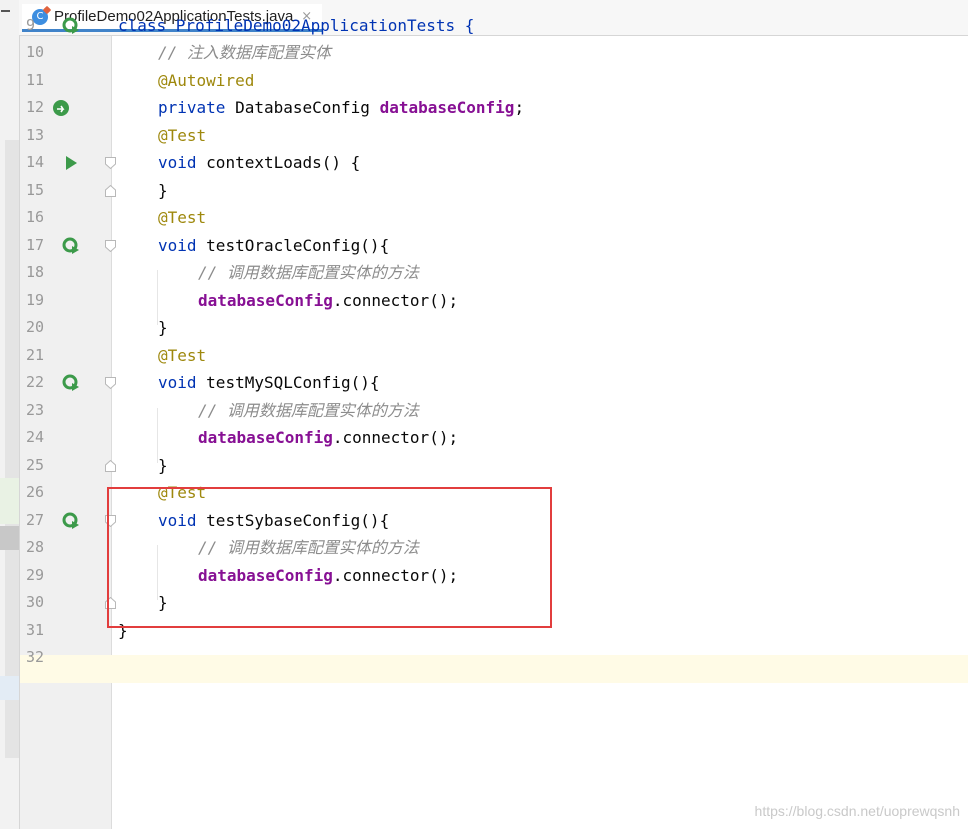 The height and width of the screenshot is (829, 968). What do you see at coordinates (484, 438) in the screenshot?
I see `code-line: 24 databaseConfig.connector();` at bounding box center [484, 438].